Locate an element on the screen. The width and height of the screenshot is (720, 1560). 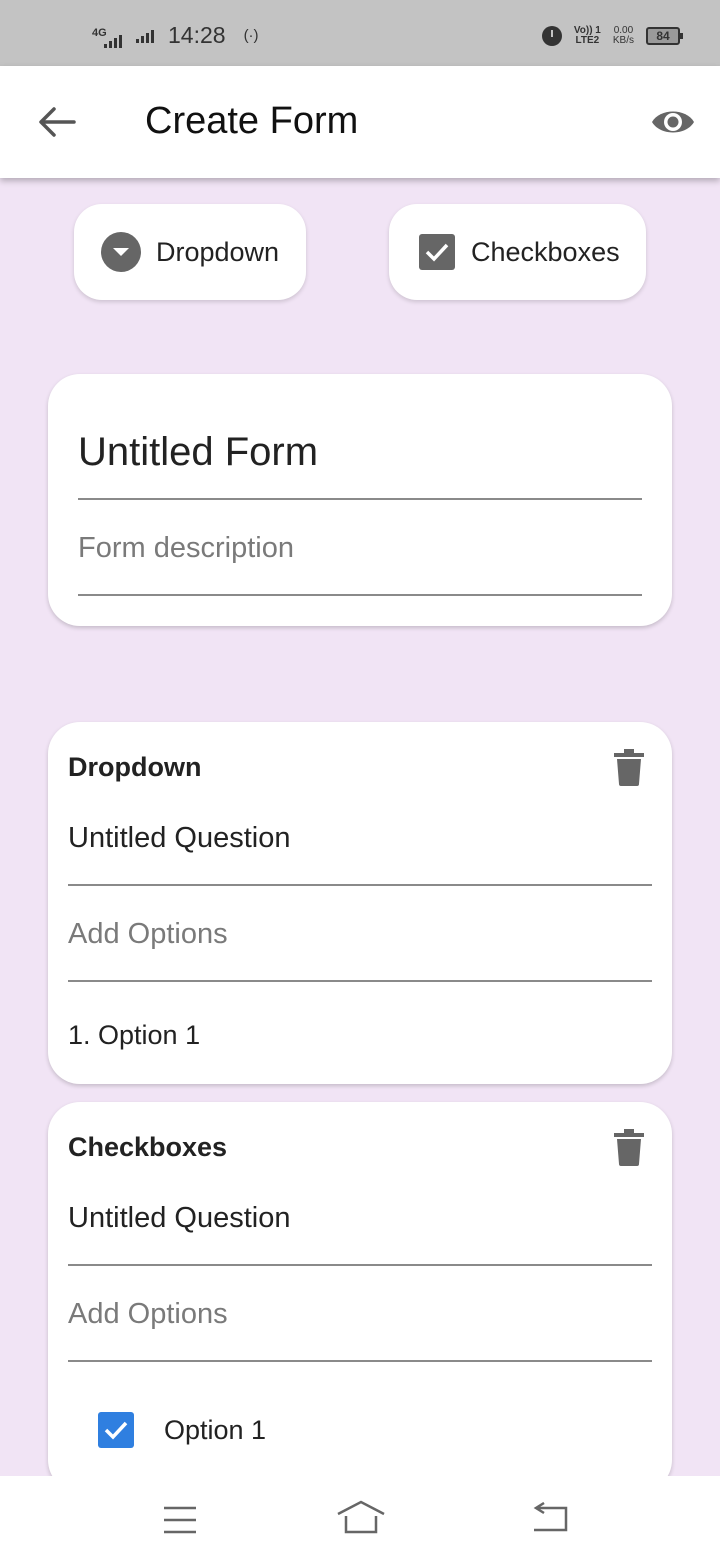
network-indicator: 4G is located at coordinates (109, 36).